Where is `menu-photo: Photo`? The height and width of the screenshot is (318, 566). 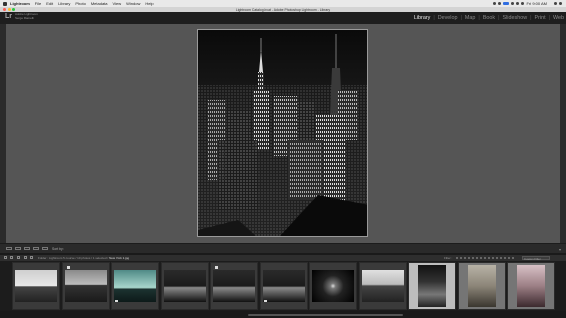 menu-photo: Photo is located at coordinates (80, 3).